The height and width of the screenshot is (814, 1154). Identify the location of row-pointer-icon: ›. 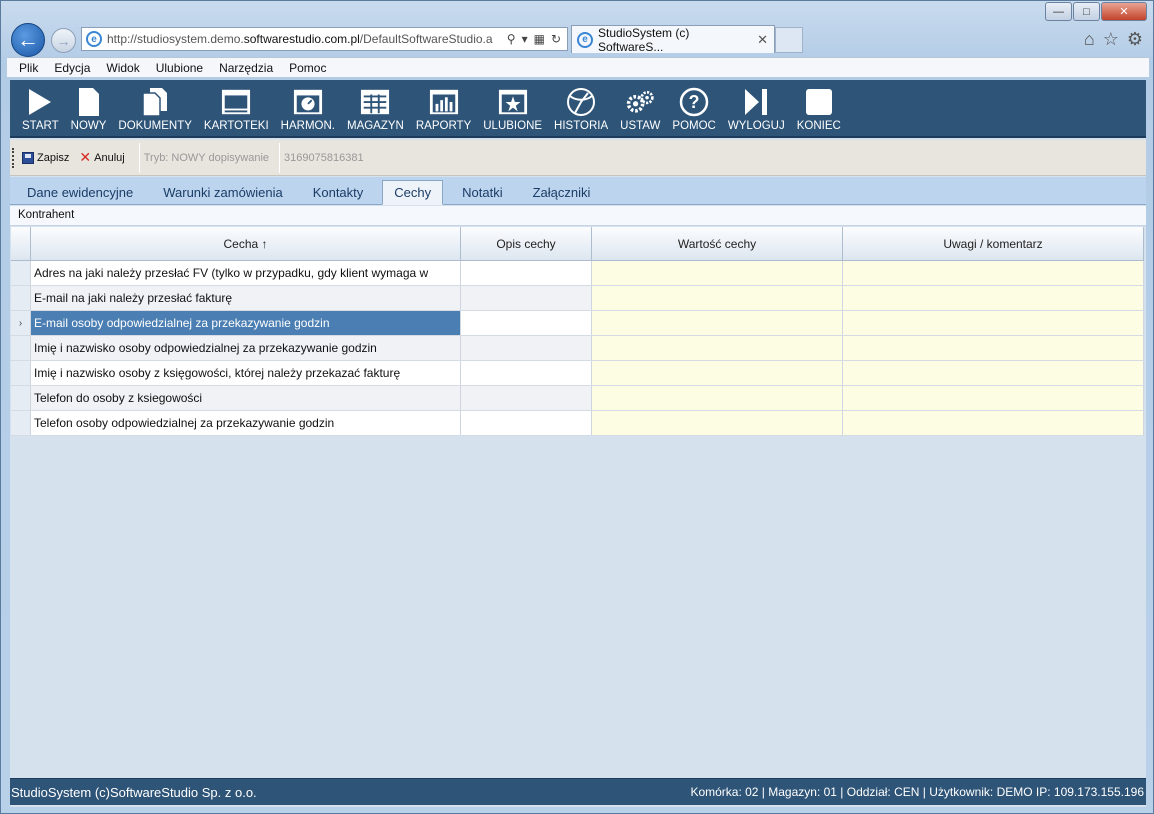
(21, 323).